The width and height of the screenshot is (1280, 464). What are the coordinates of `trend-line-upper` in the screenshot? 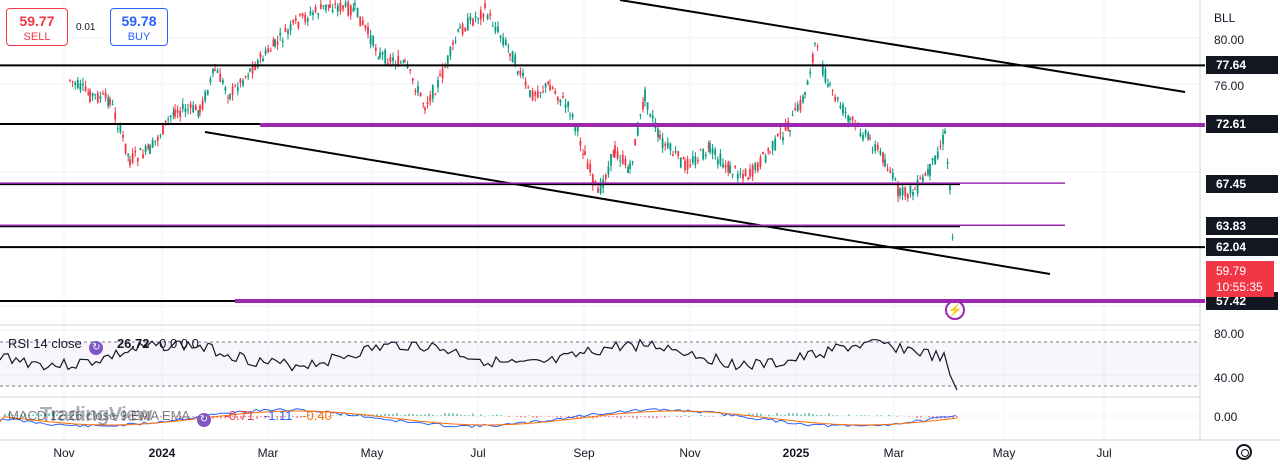 It's located at (902, 46).